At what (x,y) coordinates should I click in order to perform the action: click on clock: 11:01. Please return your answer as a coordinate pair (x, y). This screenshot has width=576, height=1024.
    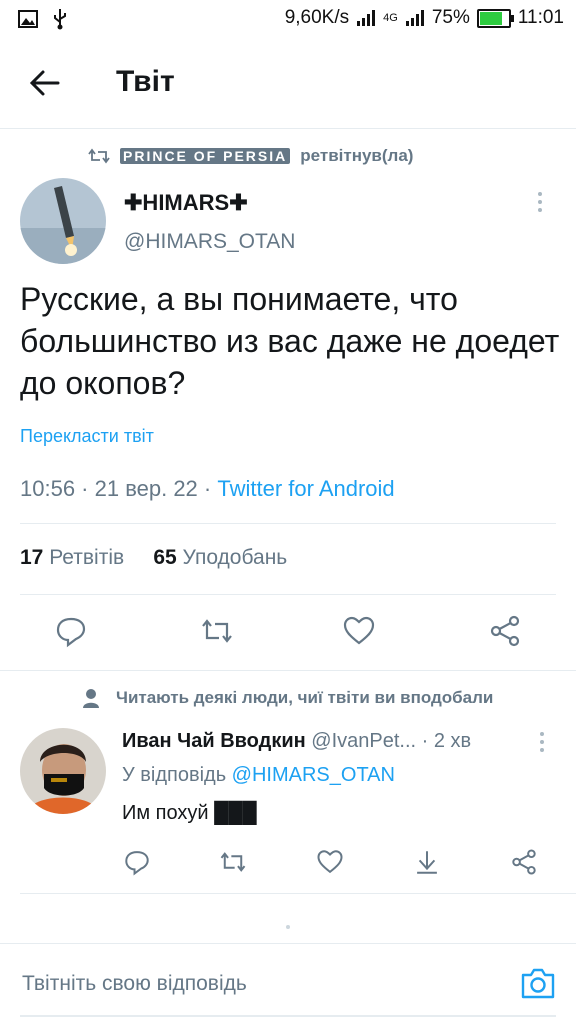
    Looking at the image, I should click on (540, 17).